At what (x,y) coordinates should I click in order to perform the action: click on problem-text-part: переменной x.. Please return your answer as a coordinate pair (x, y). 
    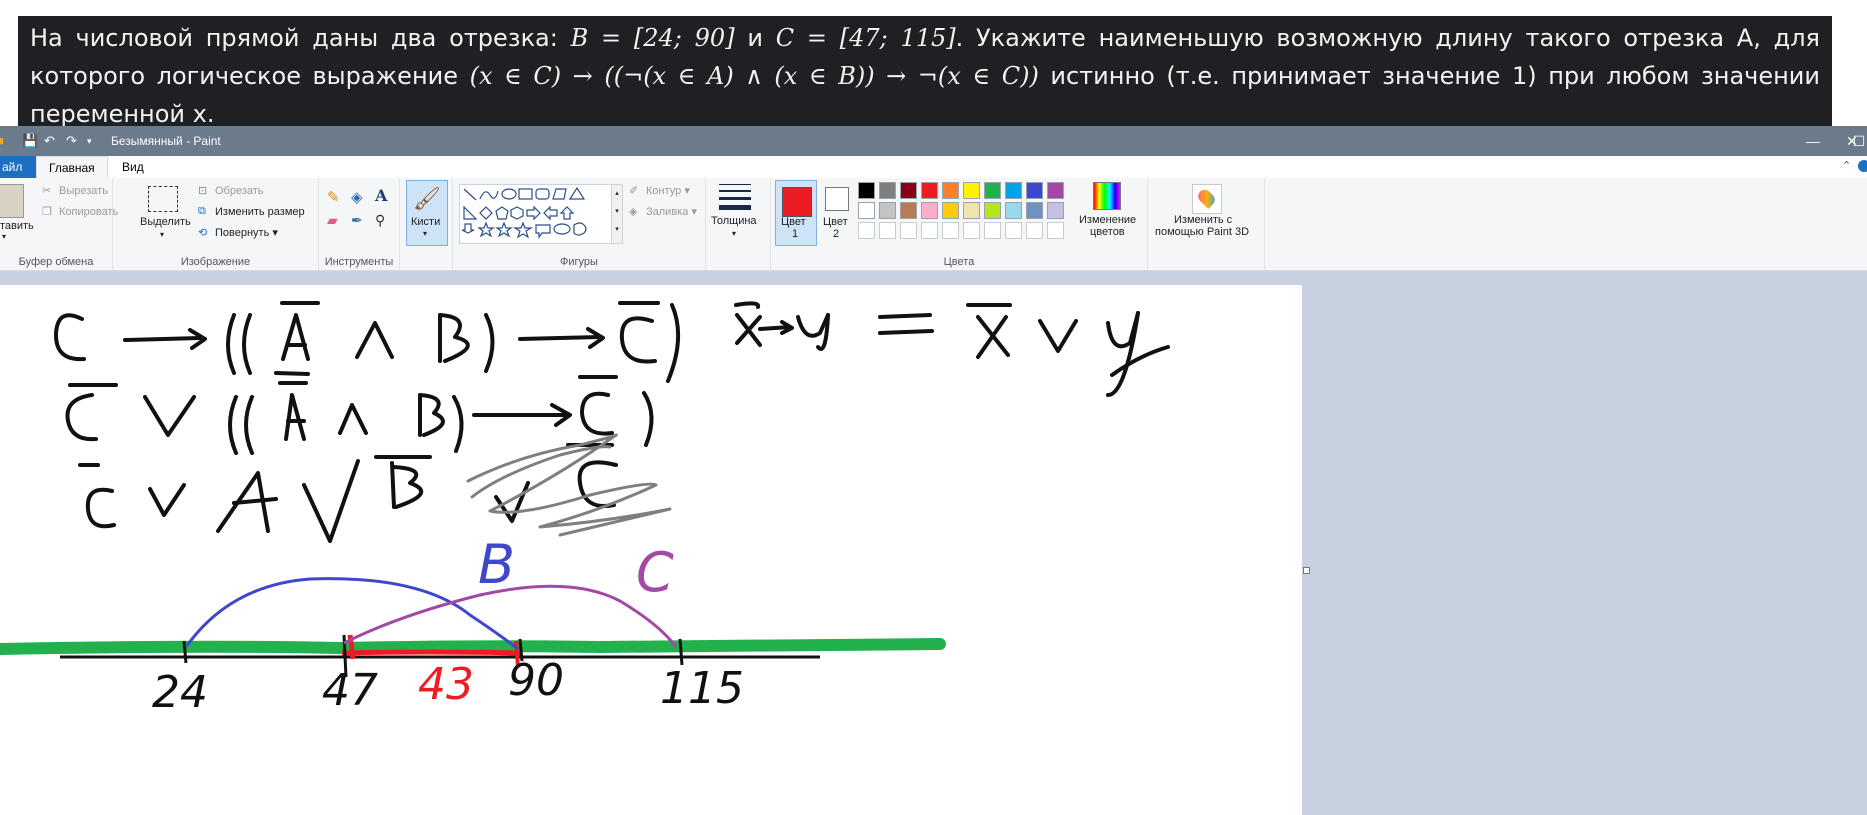
    Looking at the image, I should click on (122, 114).